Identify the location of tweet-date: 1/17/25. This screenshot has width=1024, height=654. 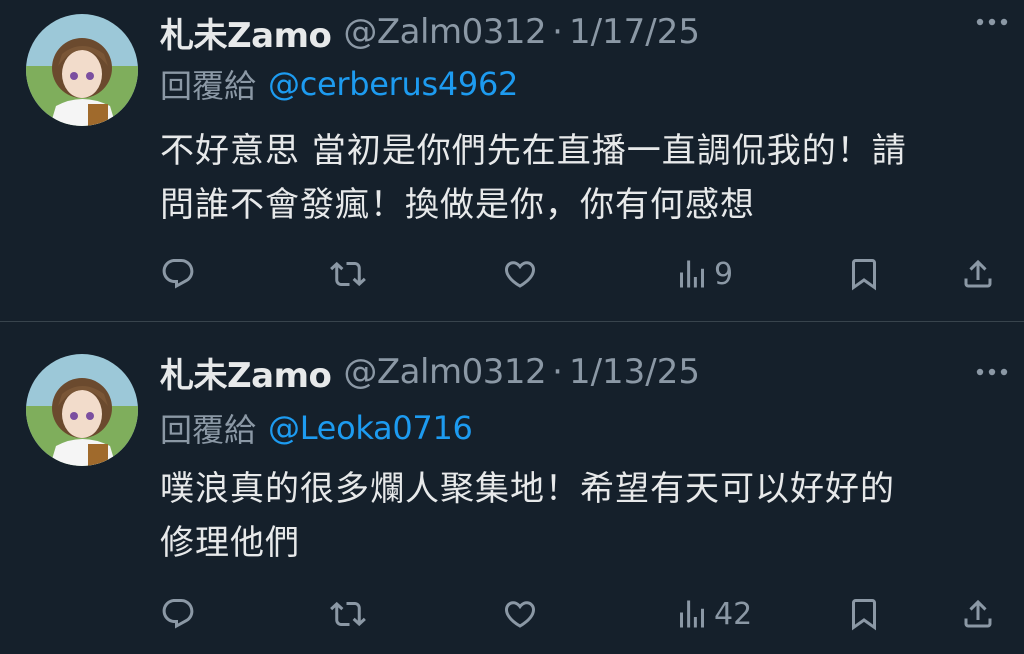
(634, 32).